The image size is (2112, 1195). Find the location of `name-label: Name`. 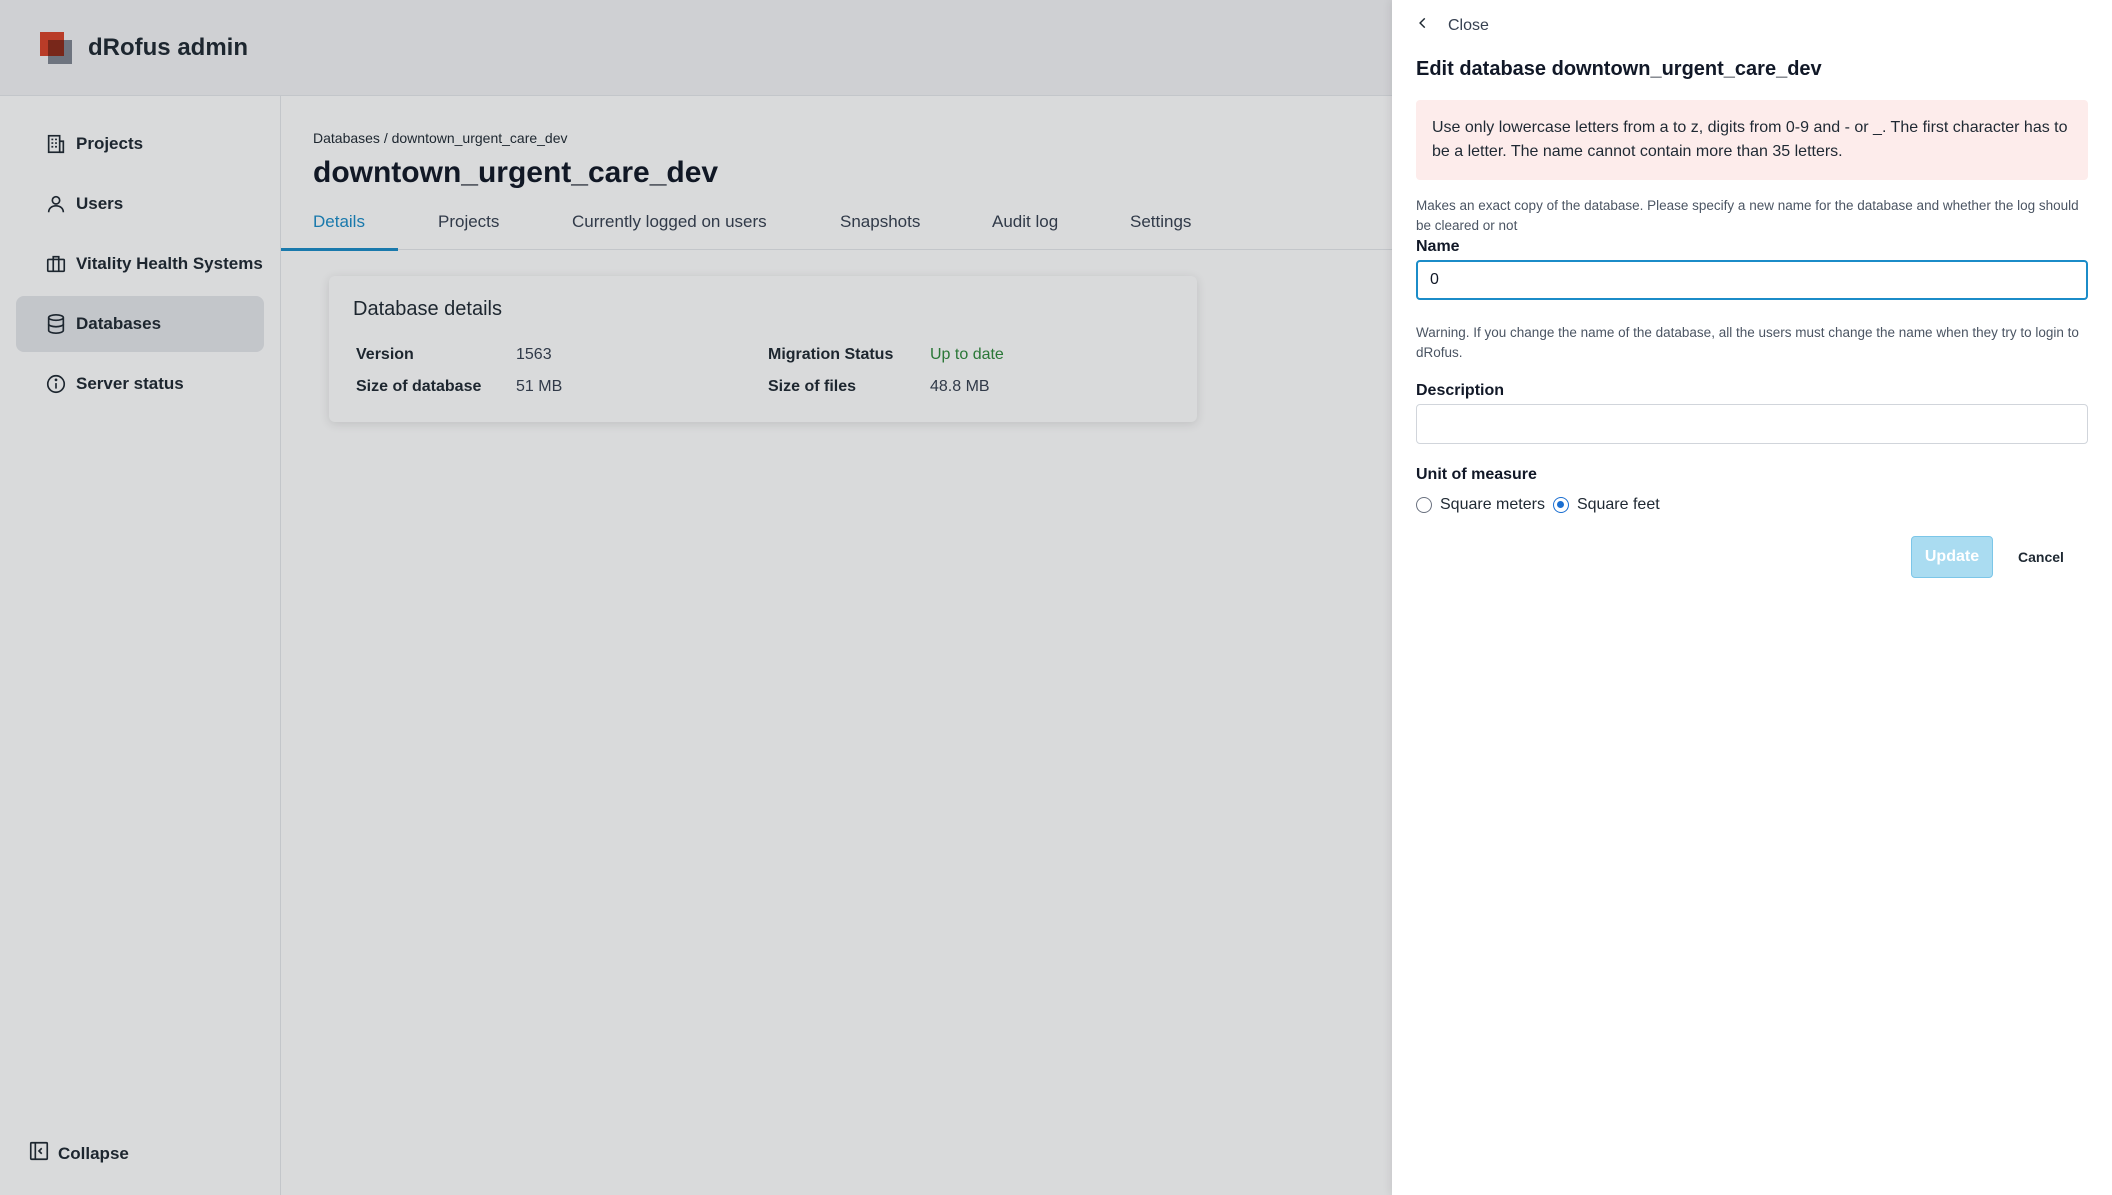

name-label: Name is located at coordinates (1438, 246).